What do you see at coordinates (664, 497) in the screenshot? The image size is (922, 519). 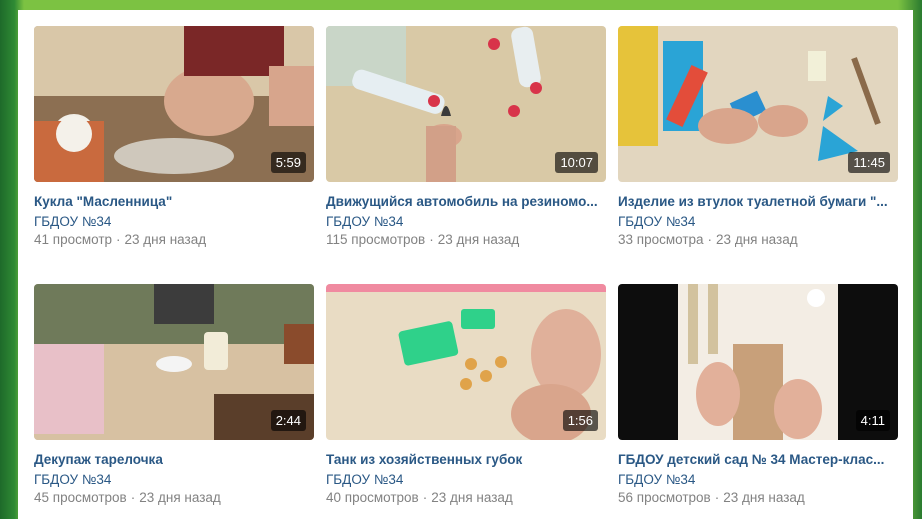 I see `view-count: 56 просмотров` at bounding box center [664, 497].